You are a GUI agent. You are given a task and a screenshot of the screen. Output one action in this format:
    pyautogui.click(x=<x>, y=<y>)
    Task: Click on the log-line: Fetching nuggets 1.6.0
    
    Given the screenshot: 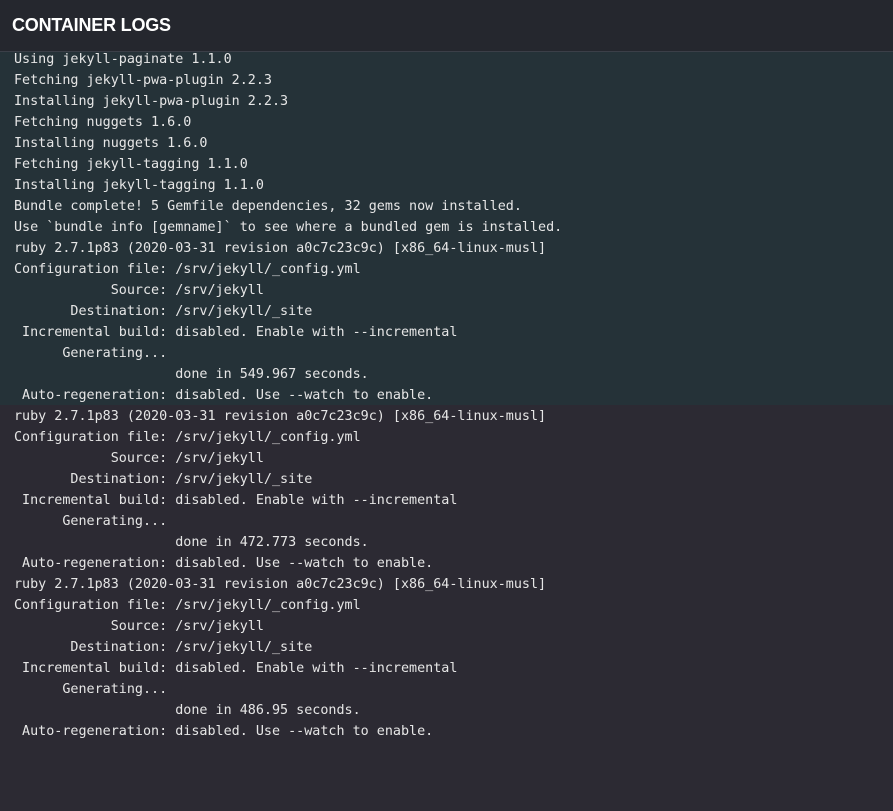 What is the action you would take?
    pyautogui.click(x=103, y=122)
    